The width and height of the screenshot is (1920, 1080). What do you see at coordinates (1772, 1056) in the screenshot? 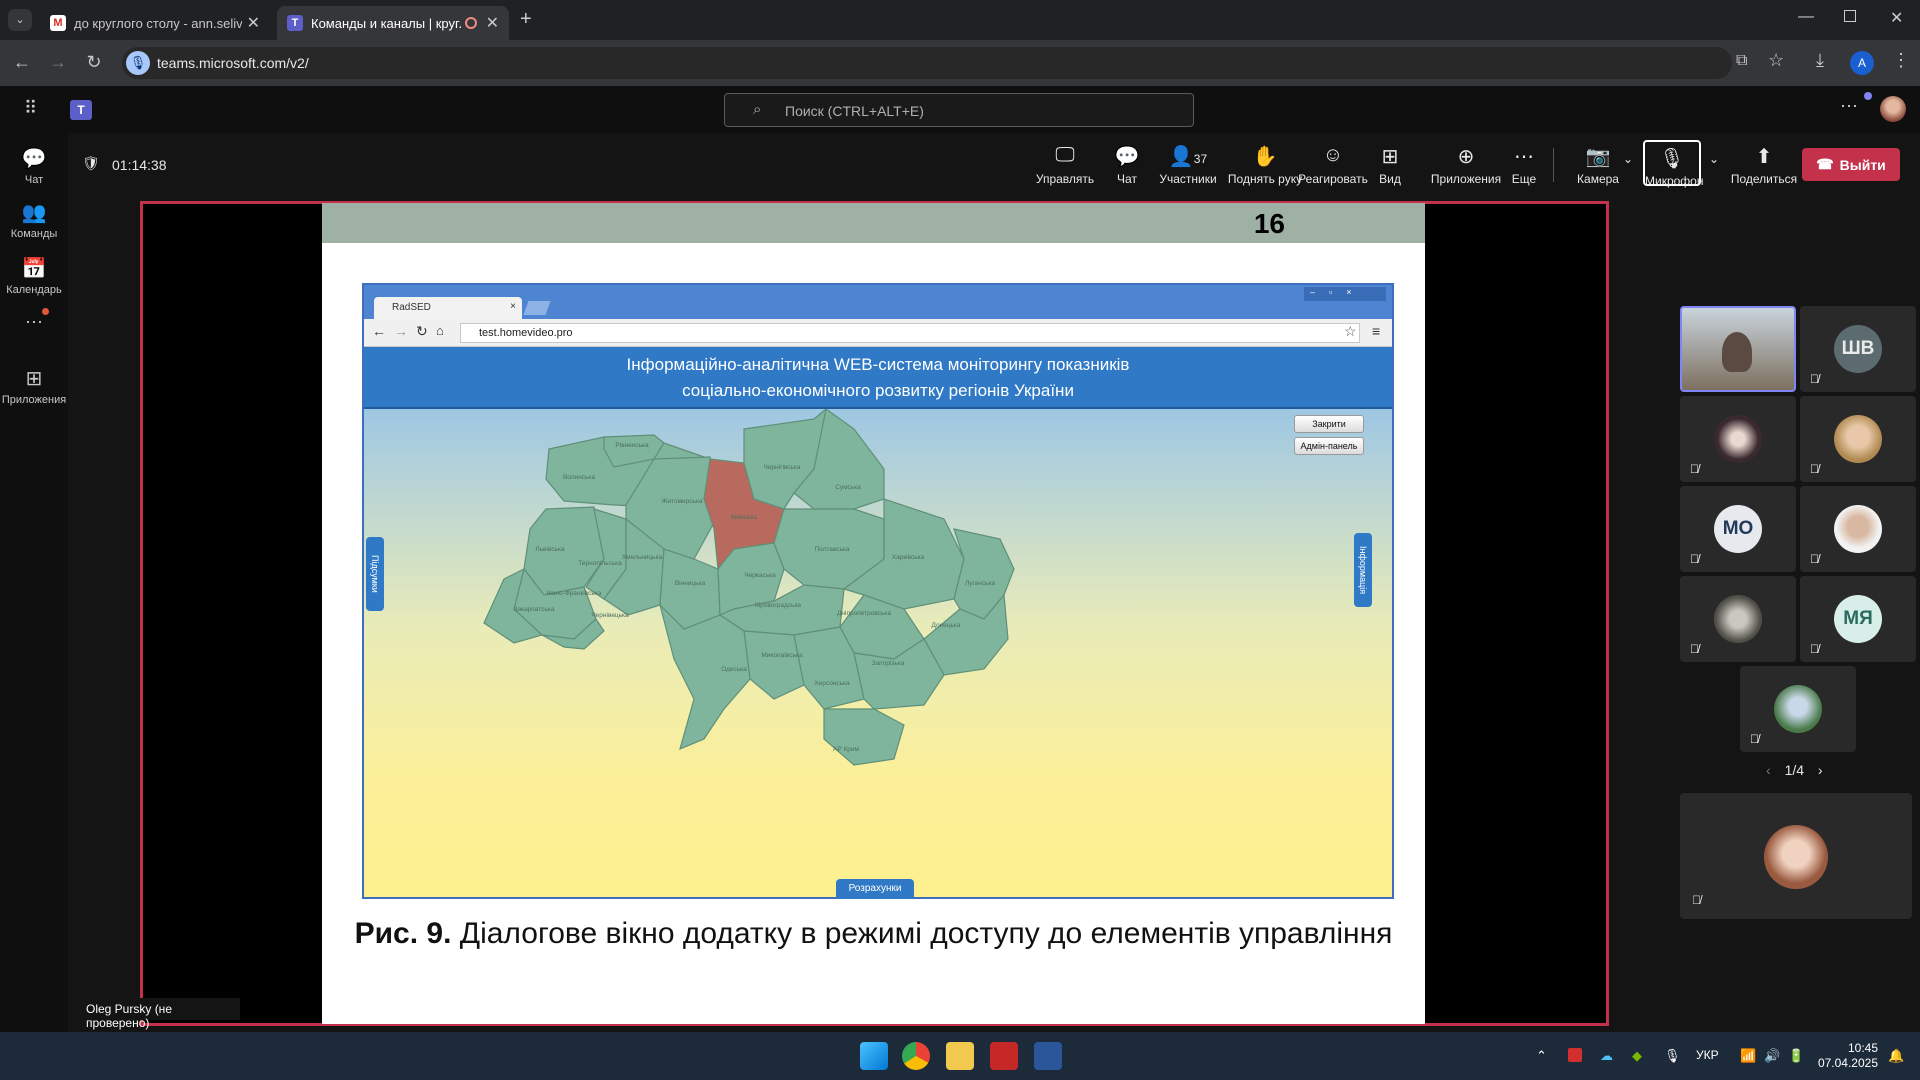
I see `volume-icon: 🔊` at bounding box center [1772, 1056].